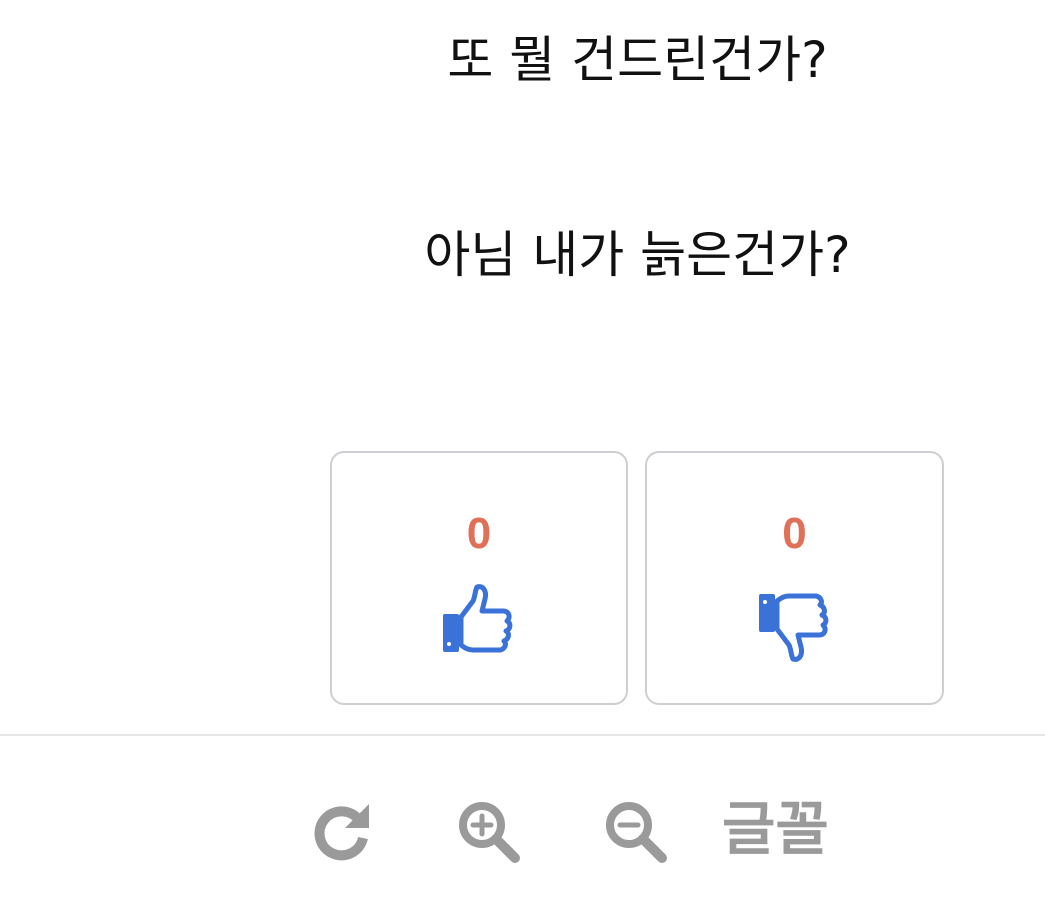  Describe the element at coordinates (479, 578) in the screenshot. I see `upvote-button: 0` at that location.